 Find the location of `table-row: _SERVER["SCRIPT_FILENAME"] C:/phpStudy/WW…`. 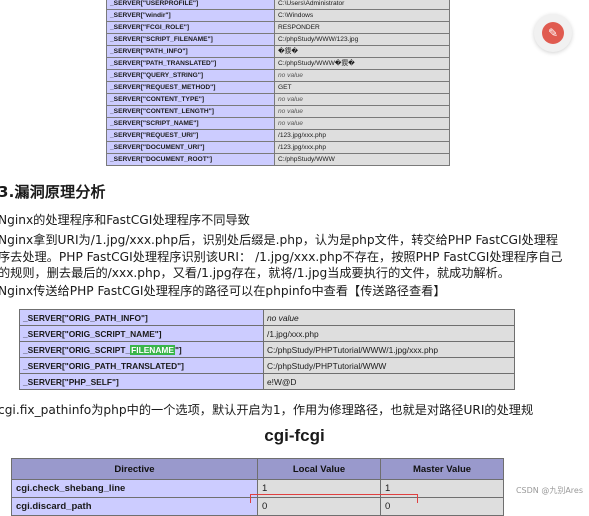

table-row: _SERVER["SCRIPT_FILENAME"] C:/phpStudy/WW… is located at coordinates (278, 39).